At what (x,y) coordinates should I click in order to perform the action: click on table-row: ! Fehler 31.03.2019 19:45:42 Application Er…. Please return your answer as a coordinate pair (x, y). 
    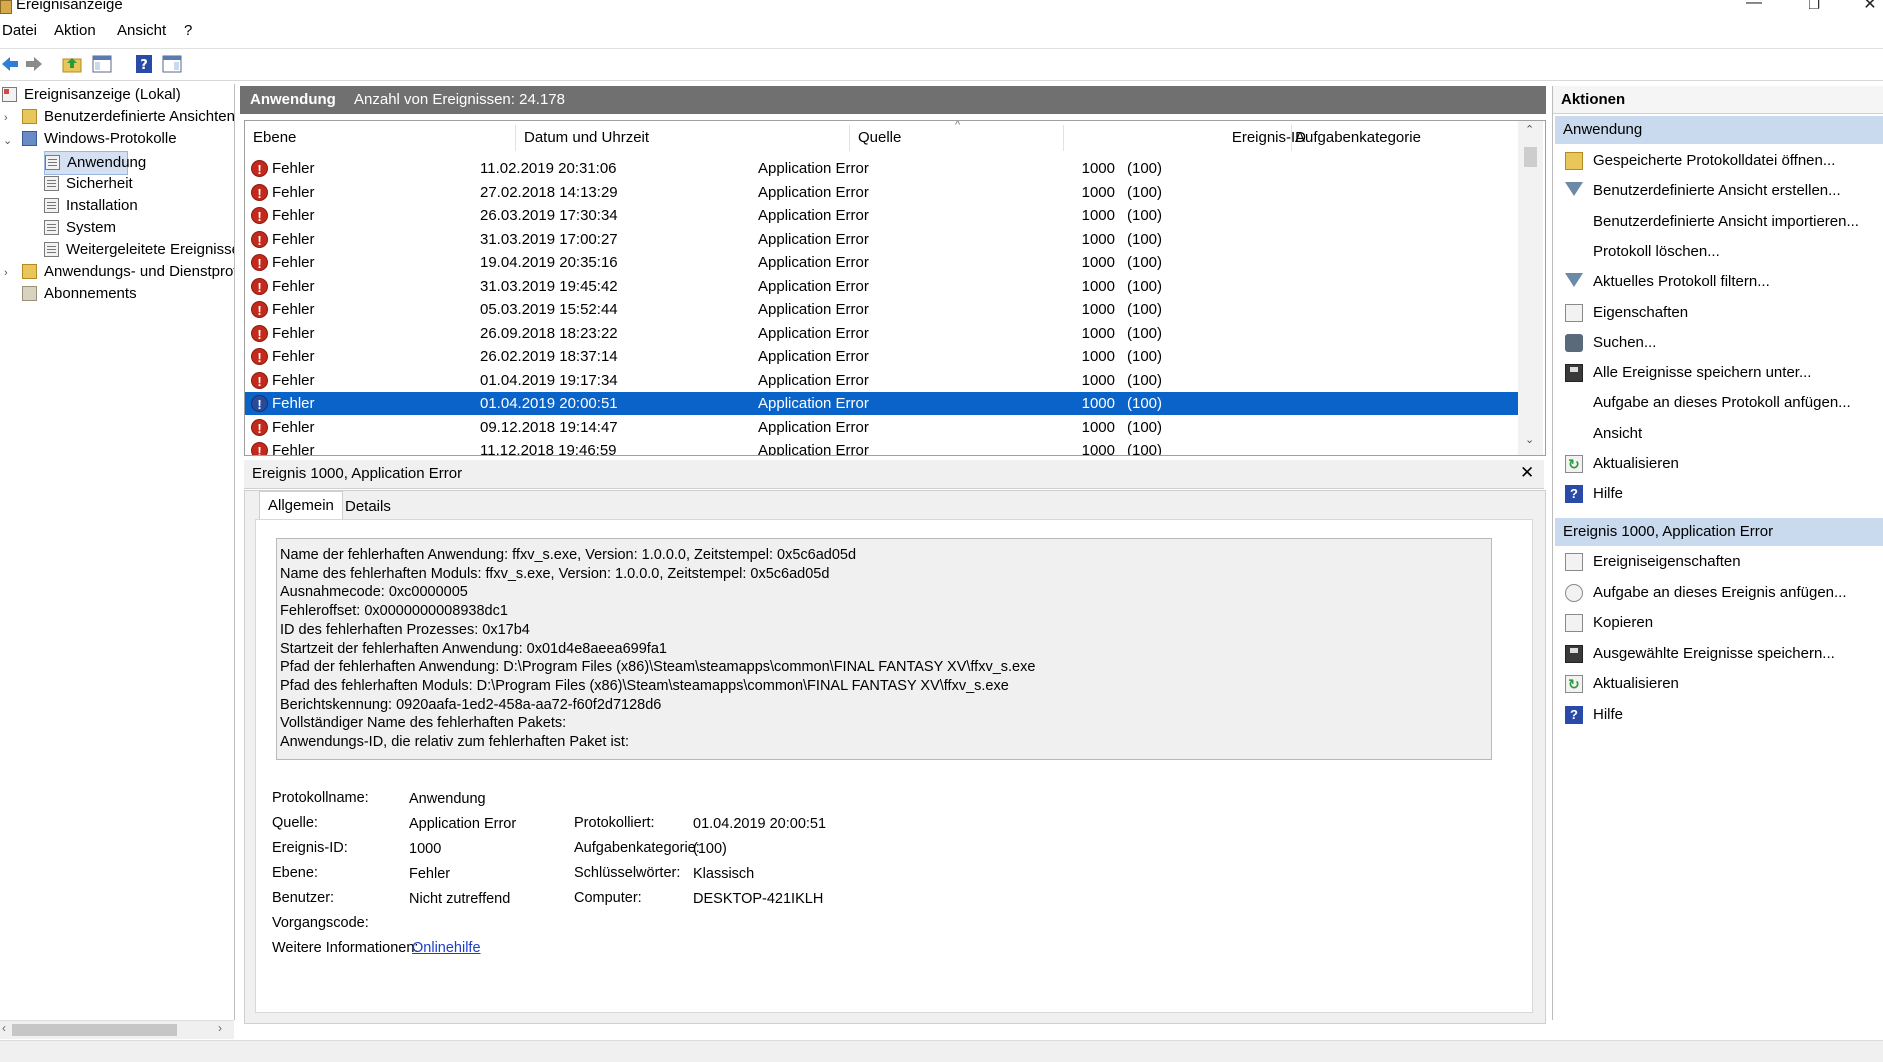
    Looking at the image, I should click on (881, 286).